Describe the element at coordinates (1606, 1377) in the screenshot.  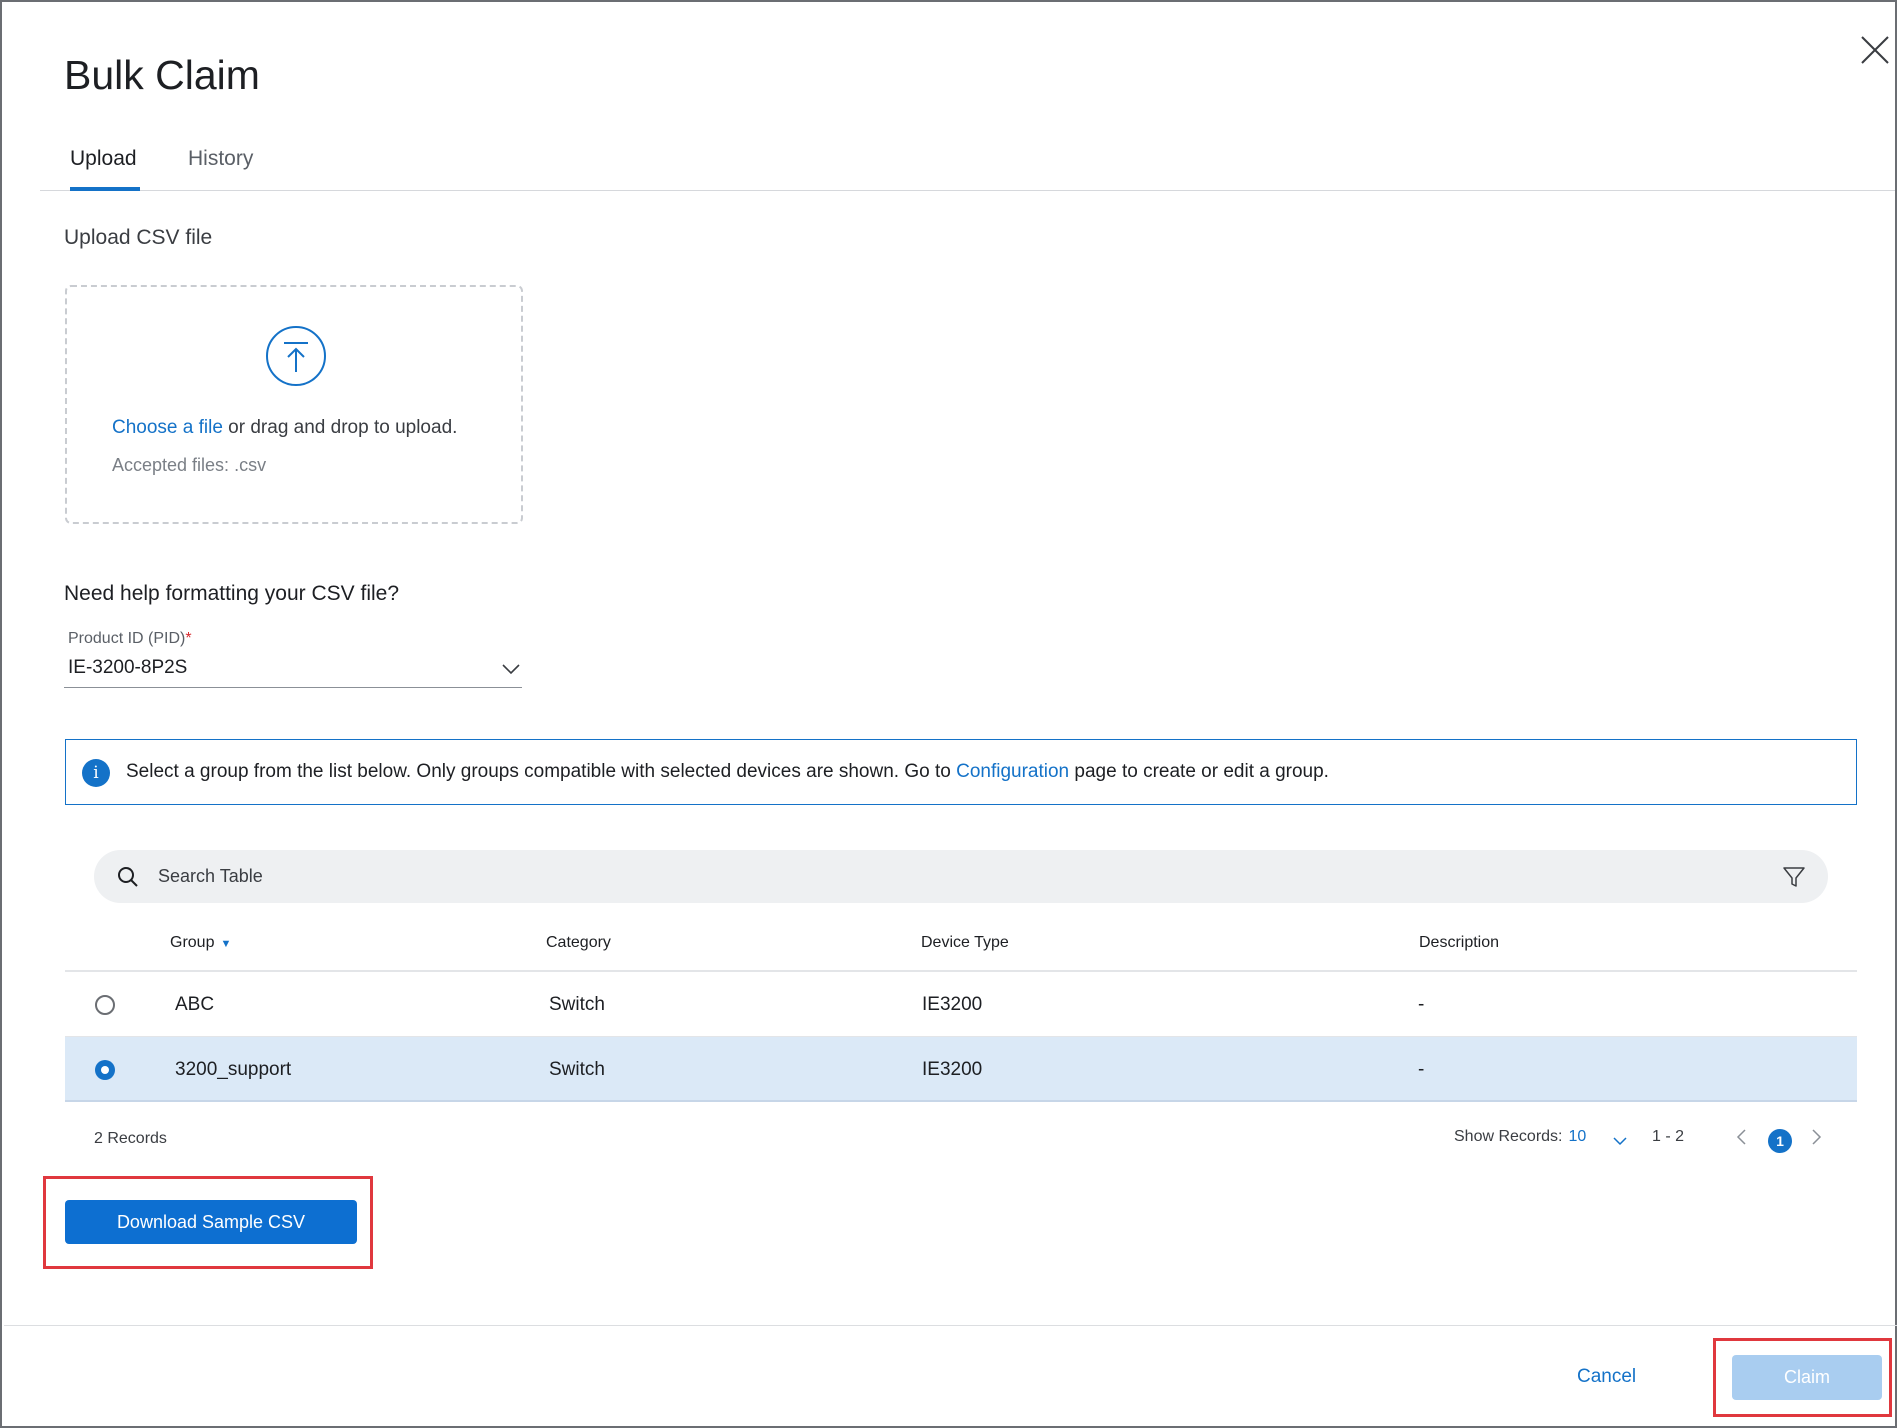
I see `cancel-button: Cancel` at that location.